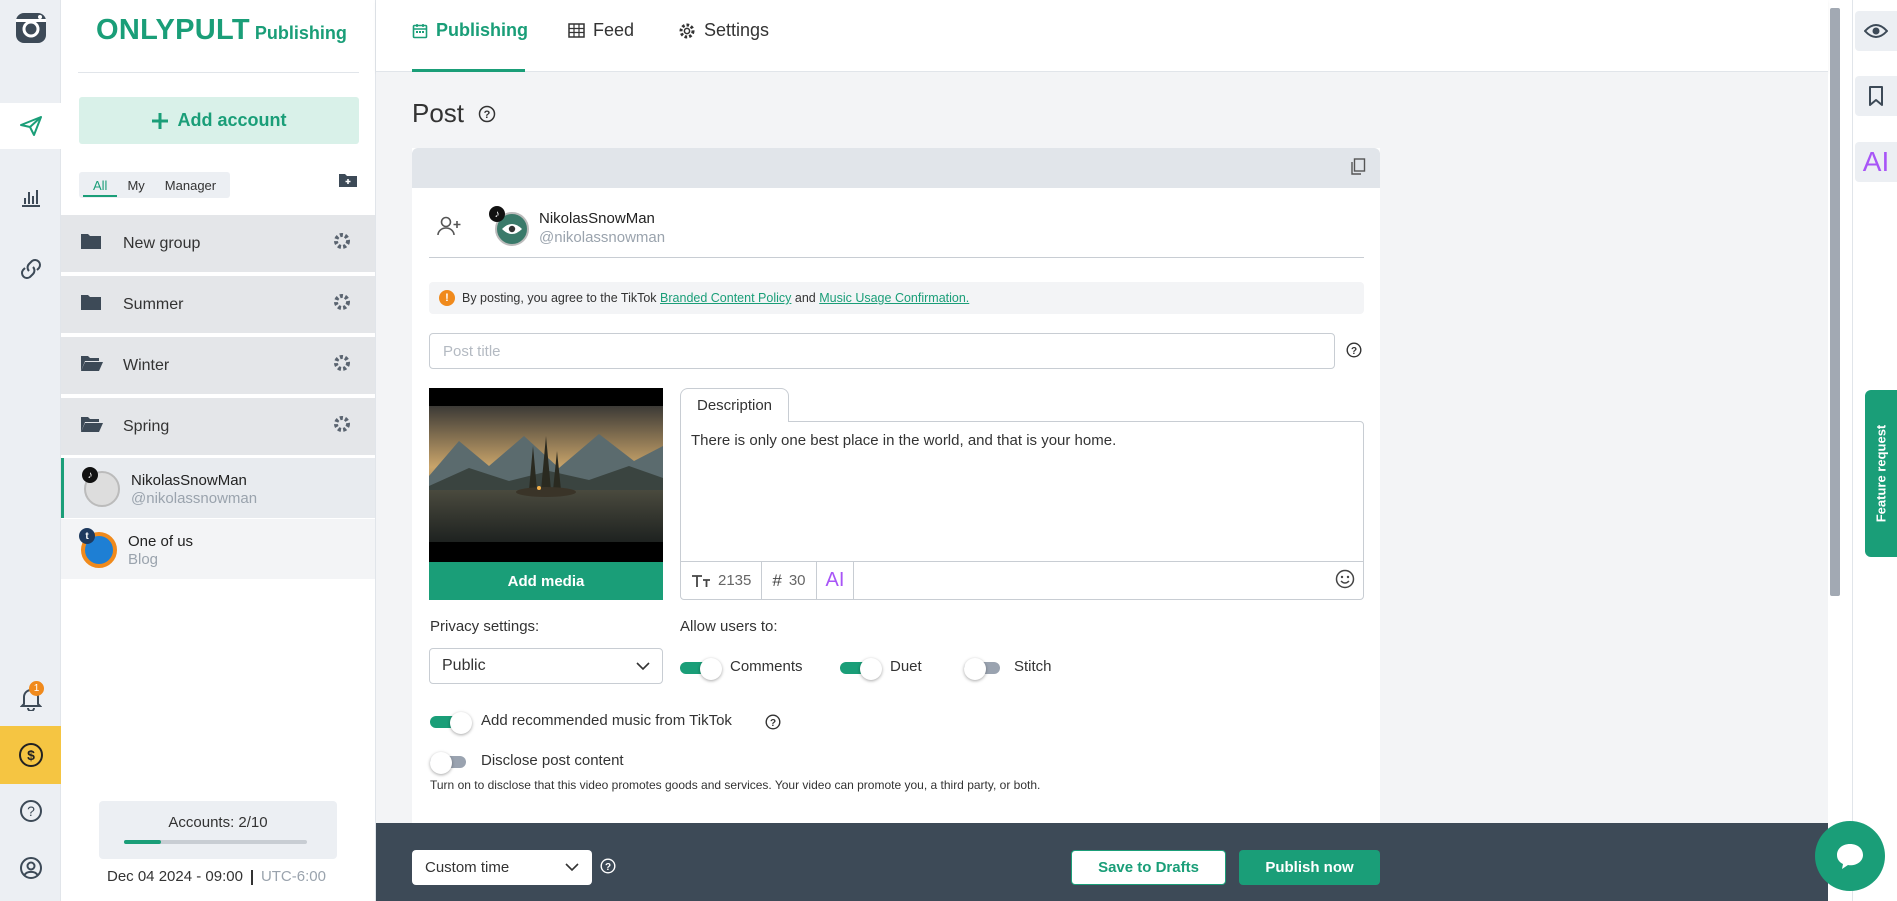 The height and width of the screenshot is (901, 1897). I want to click on billing-icon: $, so click(30, 755).